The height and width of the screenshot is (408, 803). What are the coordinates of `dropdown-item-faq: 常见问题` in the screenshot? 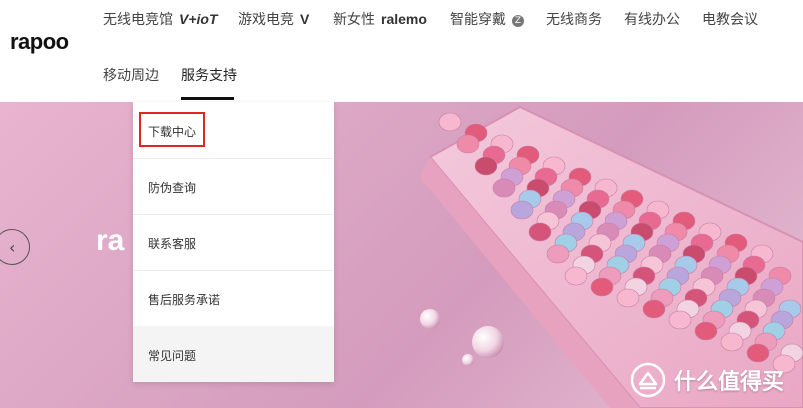 It's located at (233, 354).